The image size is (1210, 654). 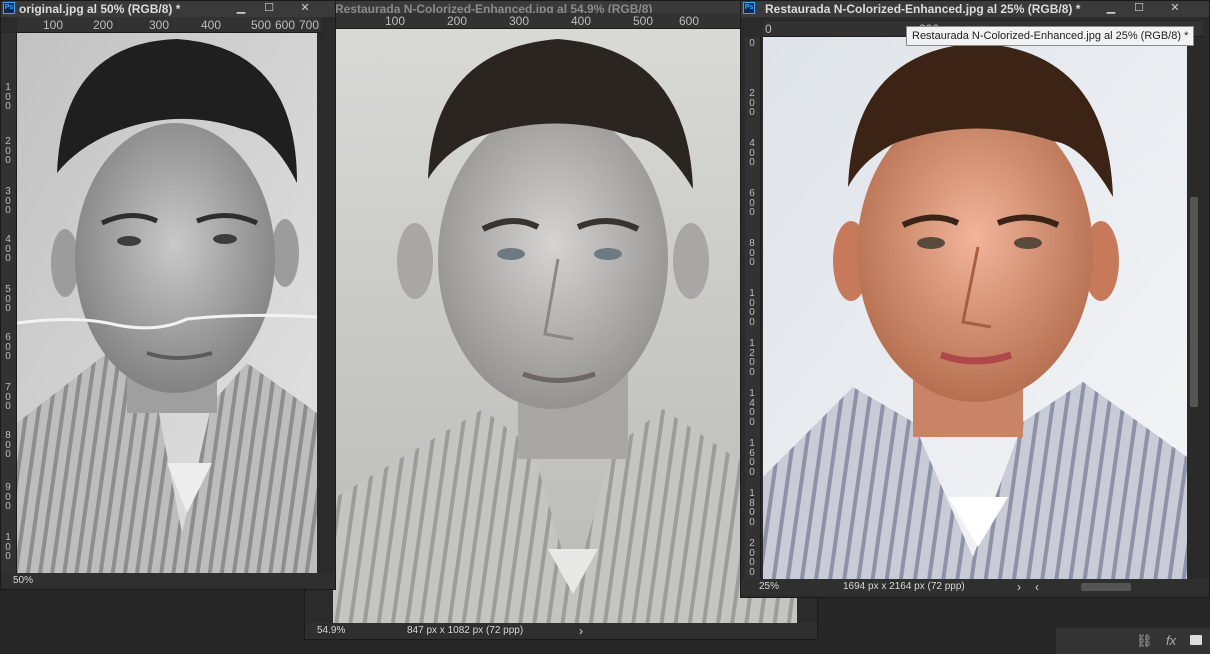 I want to click on scrollbar-thumb, so click(x=1194, y=302).